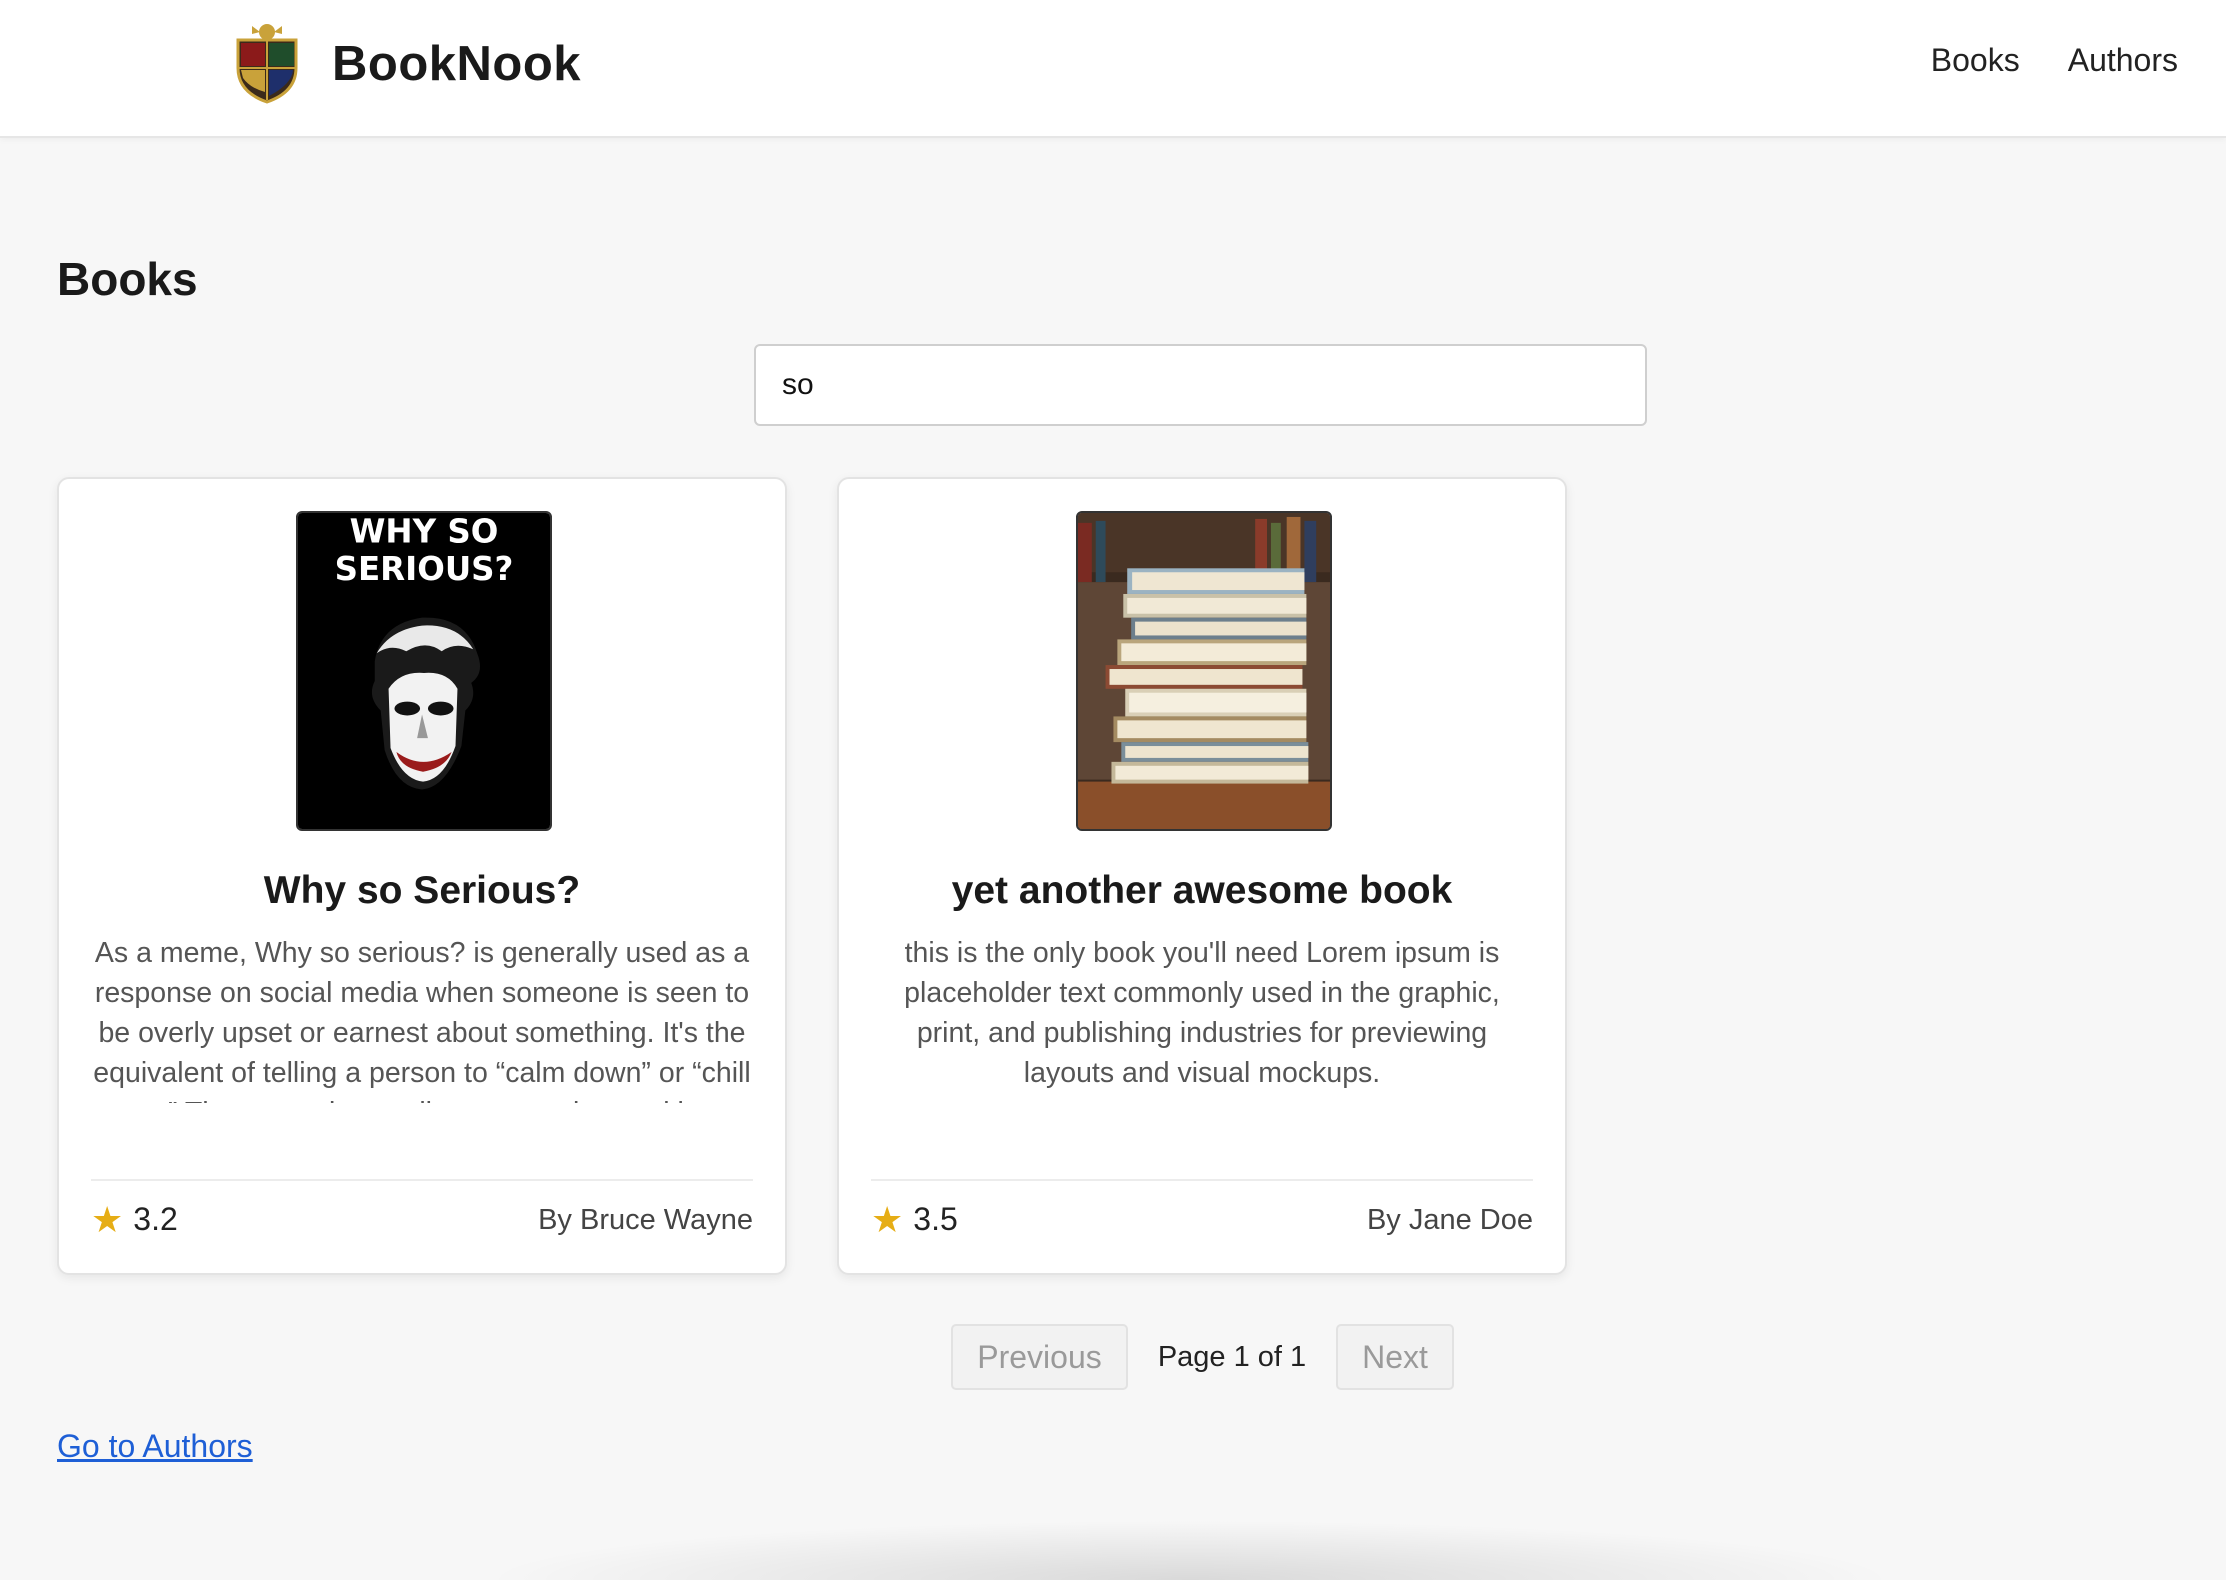 The image size is (2226, 1580). Describe the element at coordinates (267, 64) in the screenshot. I see `crest-logo-icon` at that location.